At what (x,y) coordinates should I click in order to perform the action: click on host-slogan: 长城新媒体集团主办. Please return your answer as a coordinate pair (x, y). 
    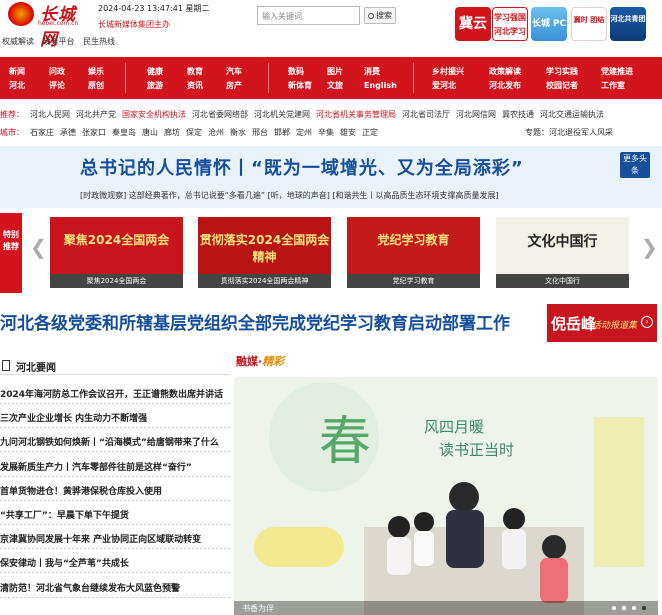
    Looking at the image, I should click on (134, 24).